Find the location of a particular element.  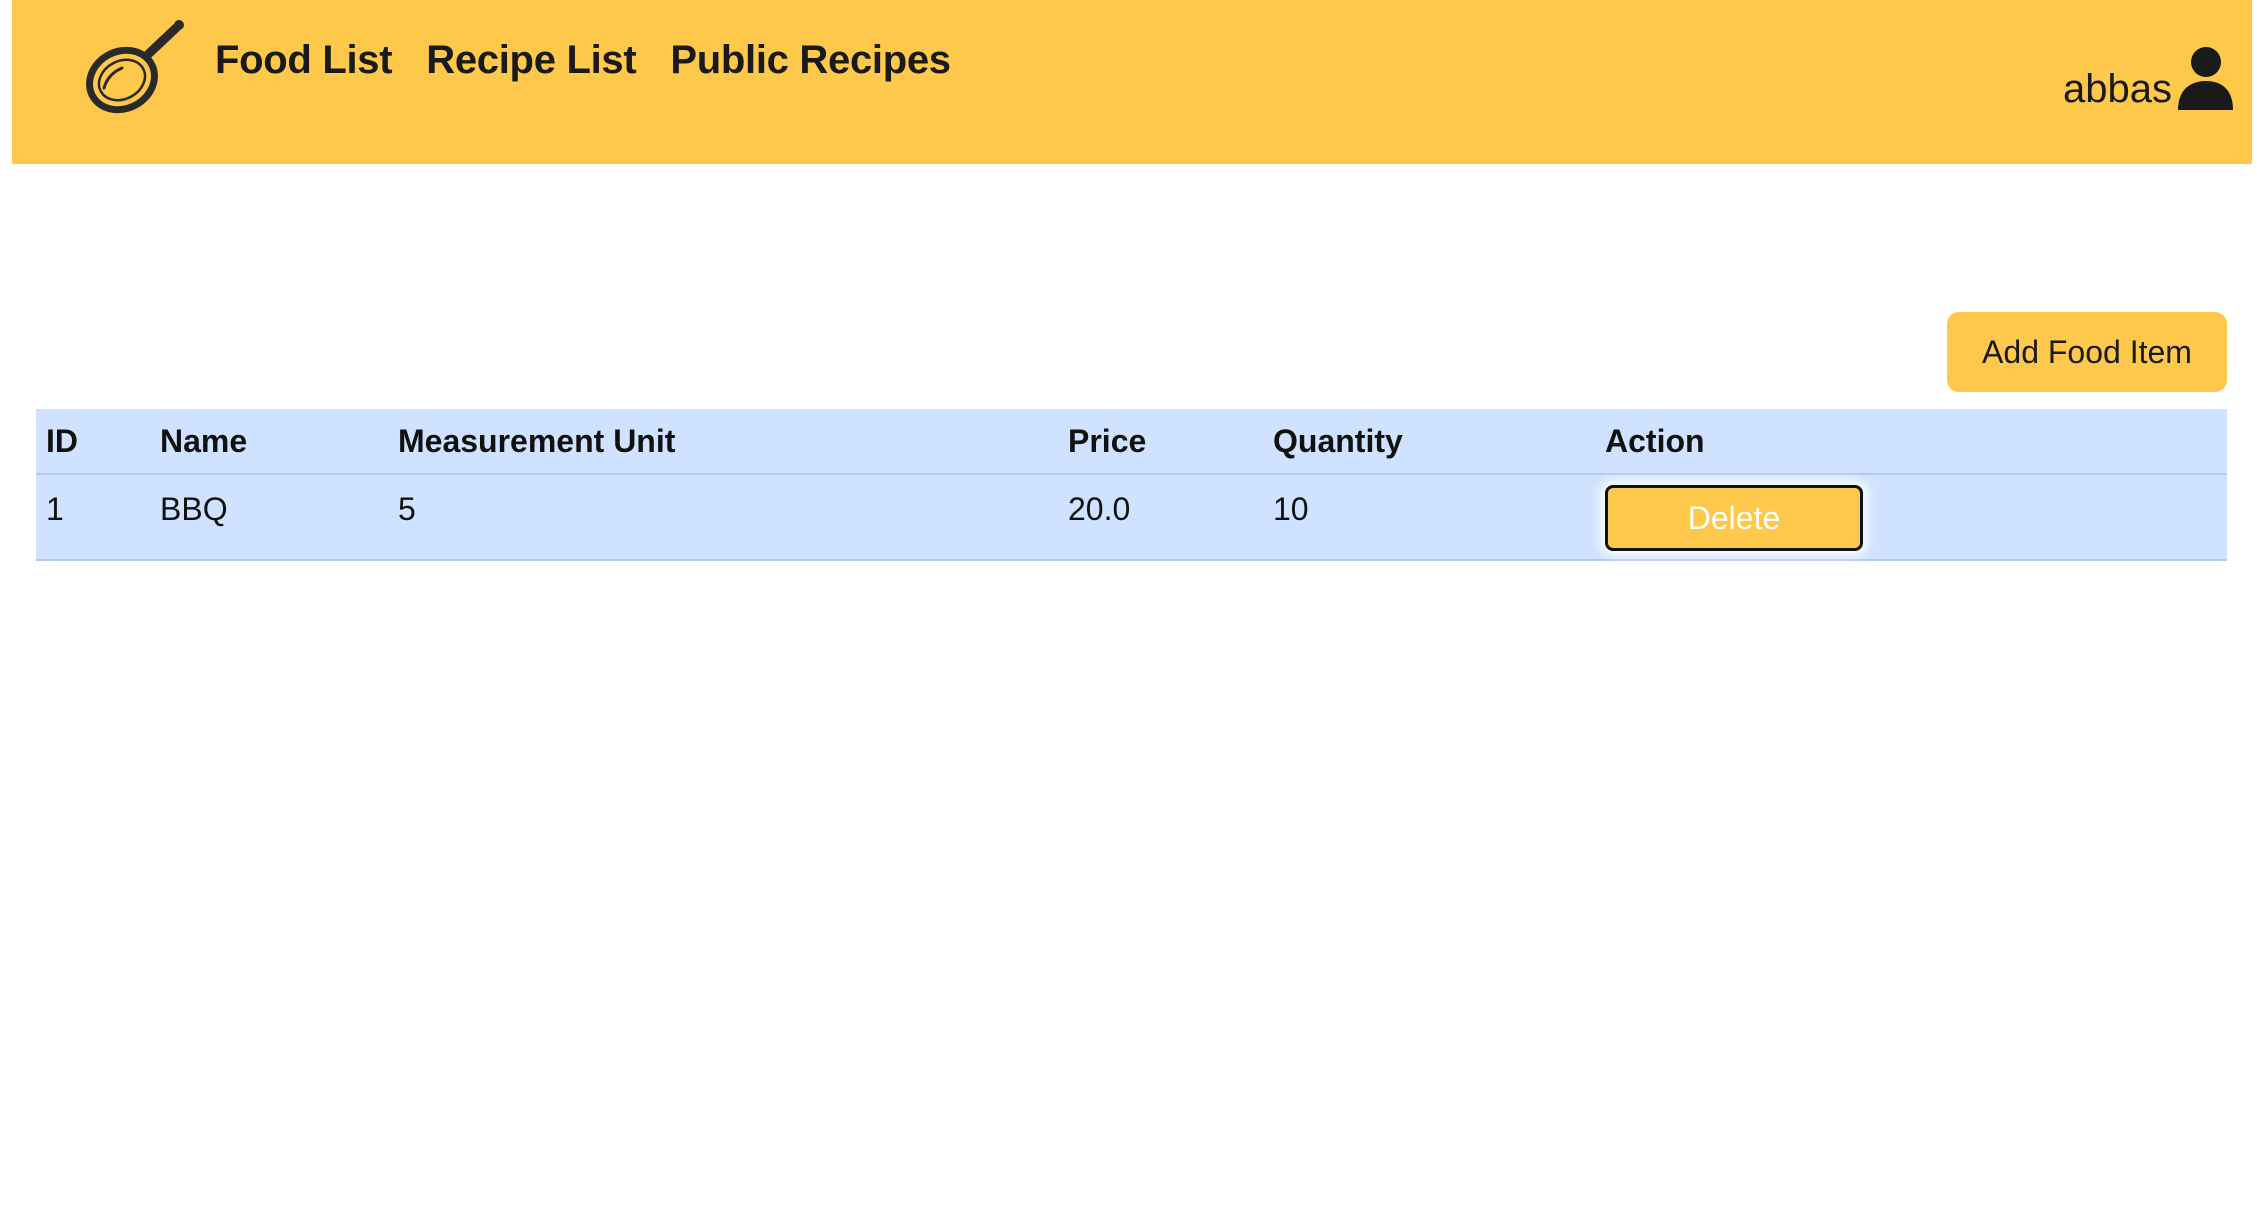

delete-button: Delete is located at coordinates (1734, 518).